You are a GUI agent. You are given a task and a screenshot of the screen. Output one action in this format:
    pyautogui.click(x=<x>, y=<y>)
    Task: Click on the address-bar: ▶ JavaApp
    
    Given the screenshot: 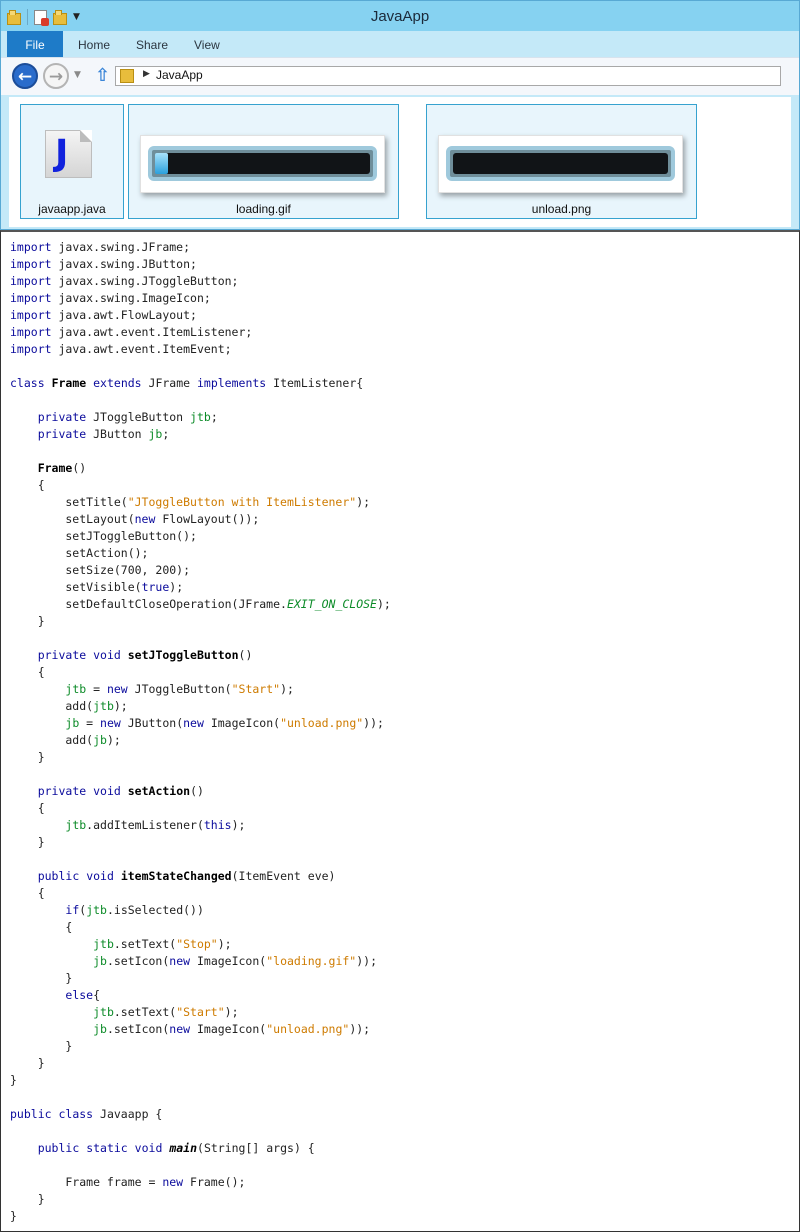 What is the action you would take?
    pyautogui.click(x=448, y=76)
    